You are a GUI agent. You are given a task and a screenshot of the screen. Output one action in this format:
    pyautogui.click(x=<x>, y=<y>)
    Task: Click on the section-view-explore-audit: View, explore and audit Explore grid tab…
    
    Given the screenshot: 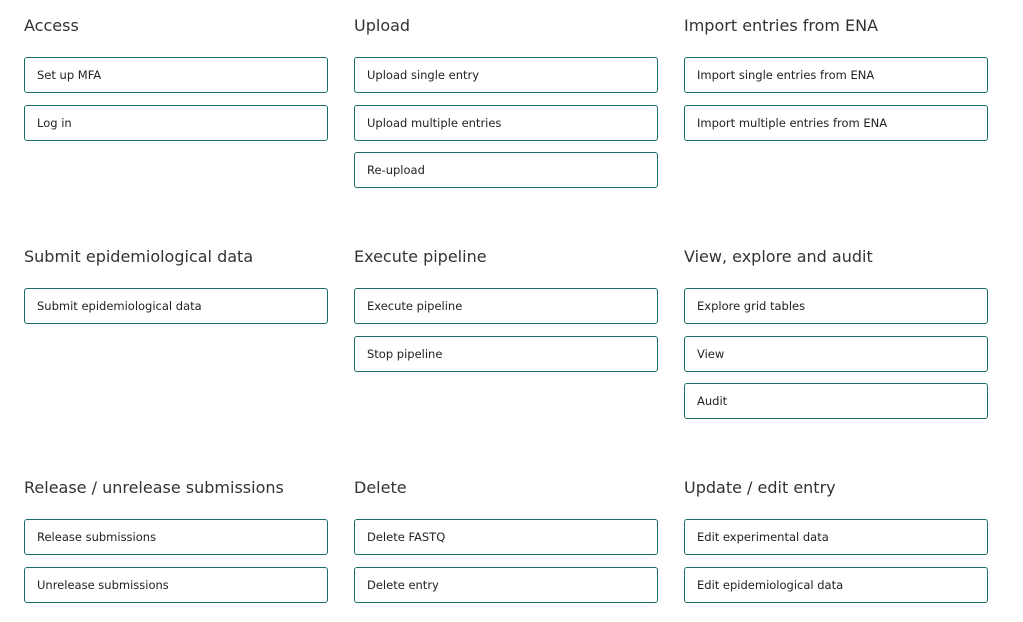 What is the action you would take?
    pyautogui.click(x=836, y=333)
    